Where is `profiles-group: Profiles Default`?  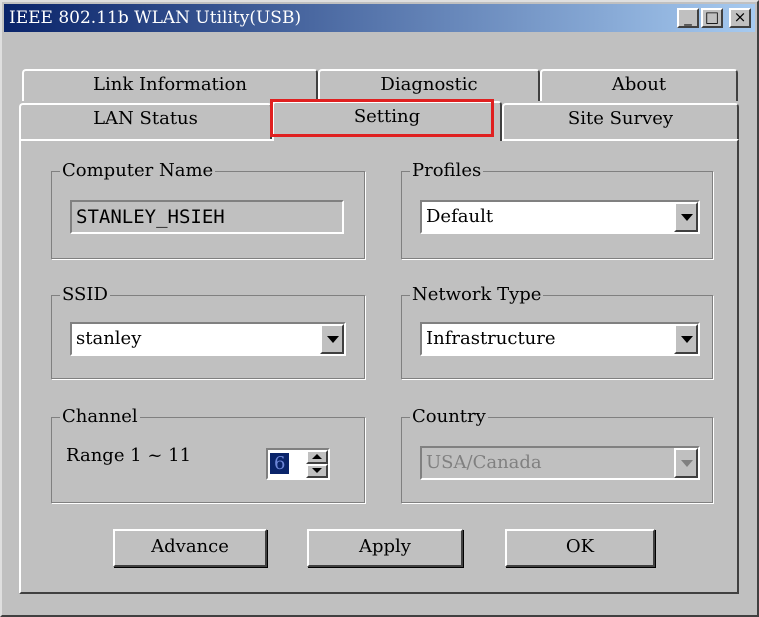
profiles-group: Profiles Default is located at coordinates (557, 209).